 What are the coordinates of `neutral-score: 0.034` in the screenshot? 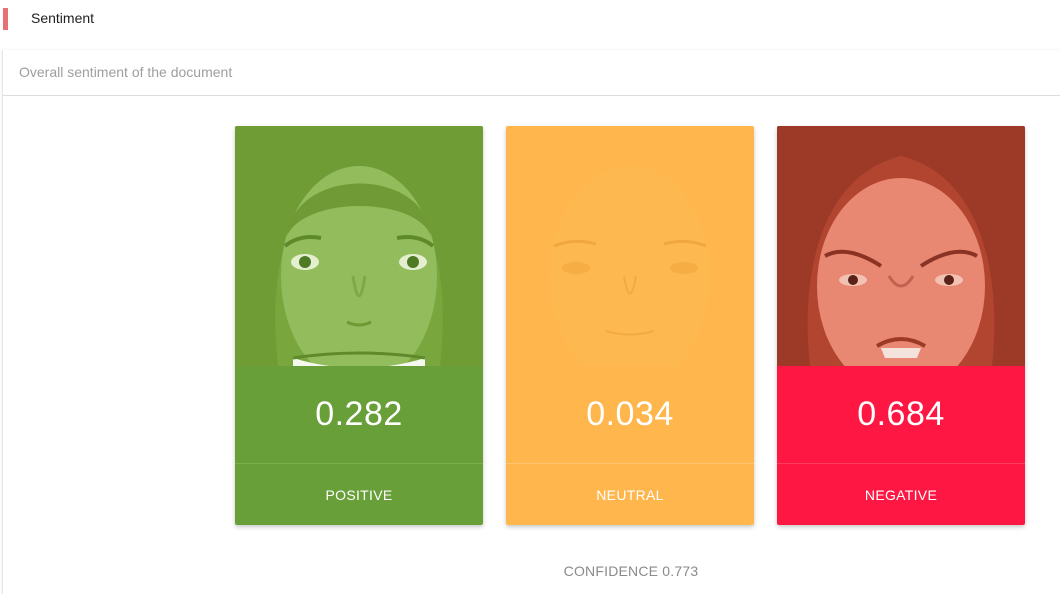 It's located at (630, 414).